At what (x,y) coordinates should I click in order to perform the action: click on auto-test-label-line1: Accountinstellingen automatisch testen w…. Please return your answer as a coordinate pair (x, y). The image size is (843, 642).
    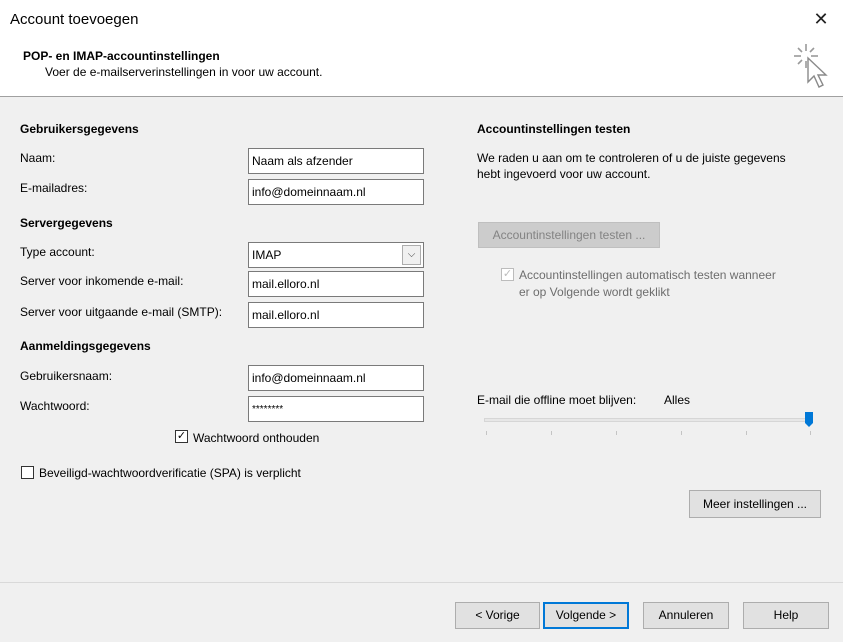
    Looking at the image, I should click on (647, 275).